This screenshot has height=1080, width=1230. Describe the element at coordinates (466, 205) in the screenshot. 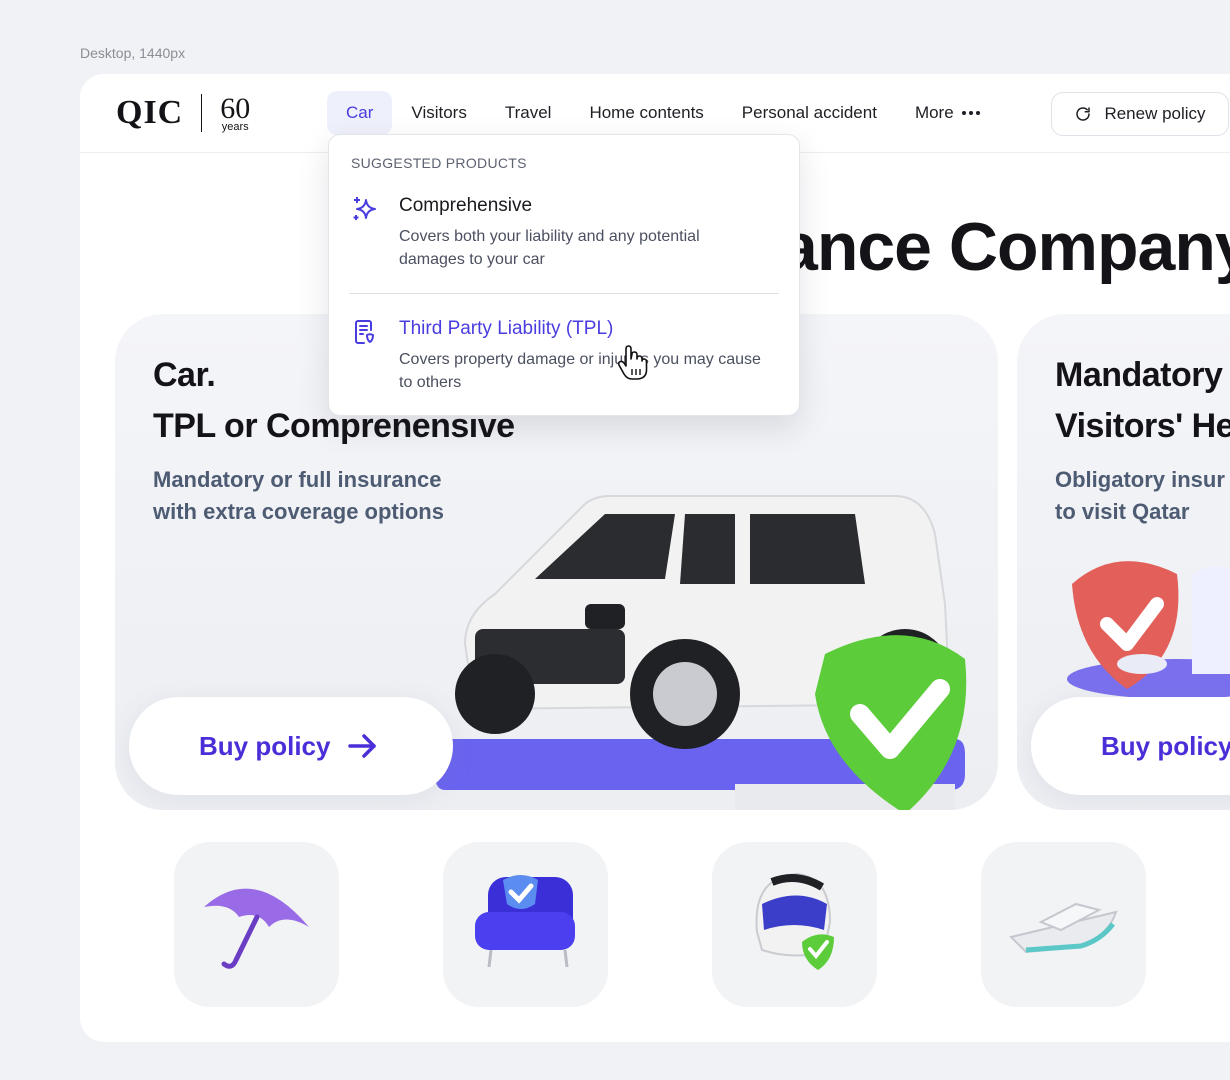

I see `dropdown-item-title: Comprehensive` at that location.